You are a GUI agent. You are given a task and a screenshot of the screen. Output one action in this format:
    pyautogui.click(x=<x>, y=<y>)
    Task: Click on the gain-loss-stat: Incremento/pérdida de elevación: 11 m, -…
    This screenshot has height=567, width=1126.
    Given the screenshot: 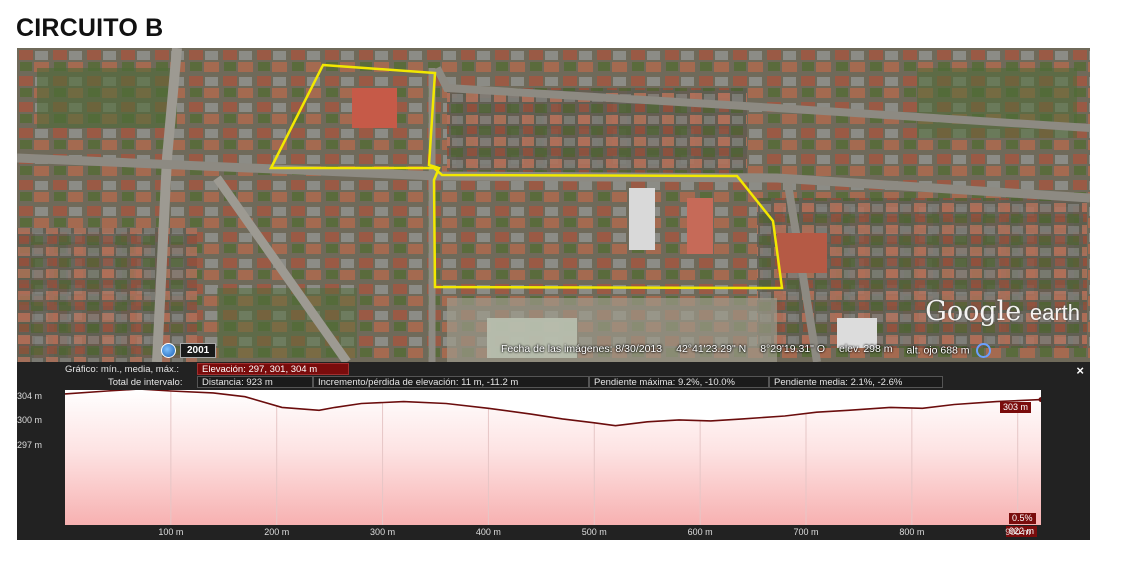 What is the action you would take?
    pyautogui.click(x=451, y=382)
    